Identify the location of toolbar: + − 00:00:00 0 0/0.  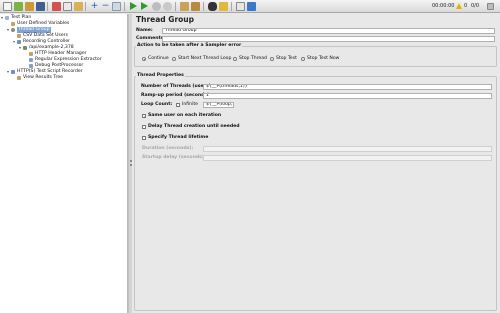
(250, 6).